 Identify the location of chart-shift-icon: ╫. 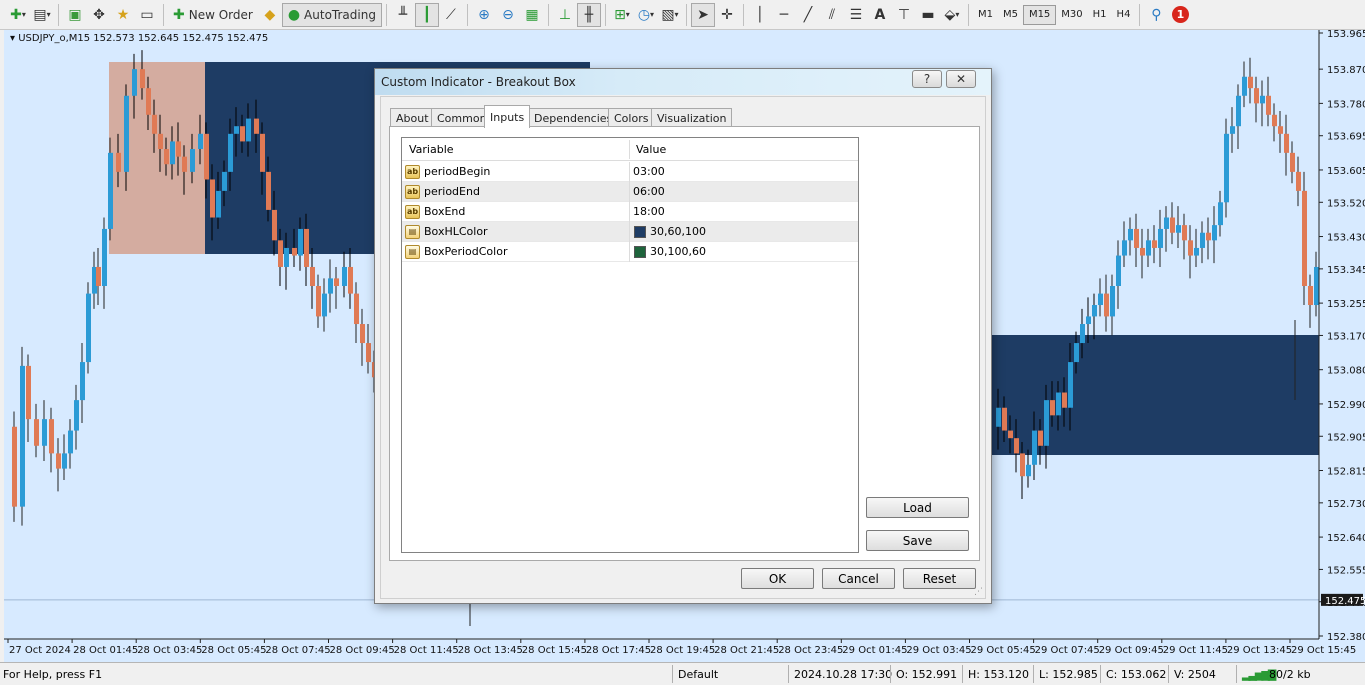
(588, 14).